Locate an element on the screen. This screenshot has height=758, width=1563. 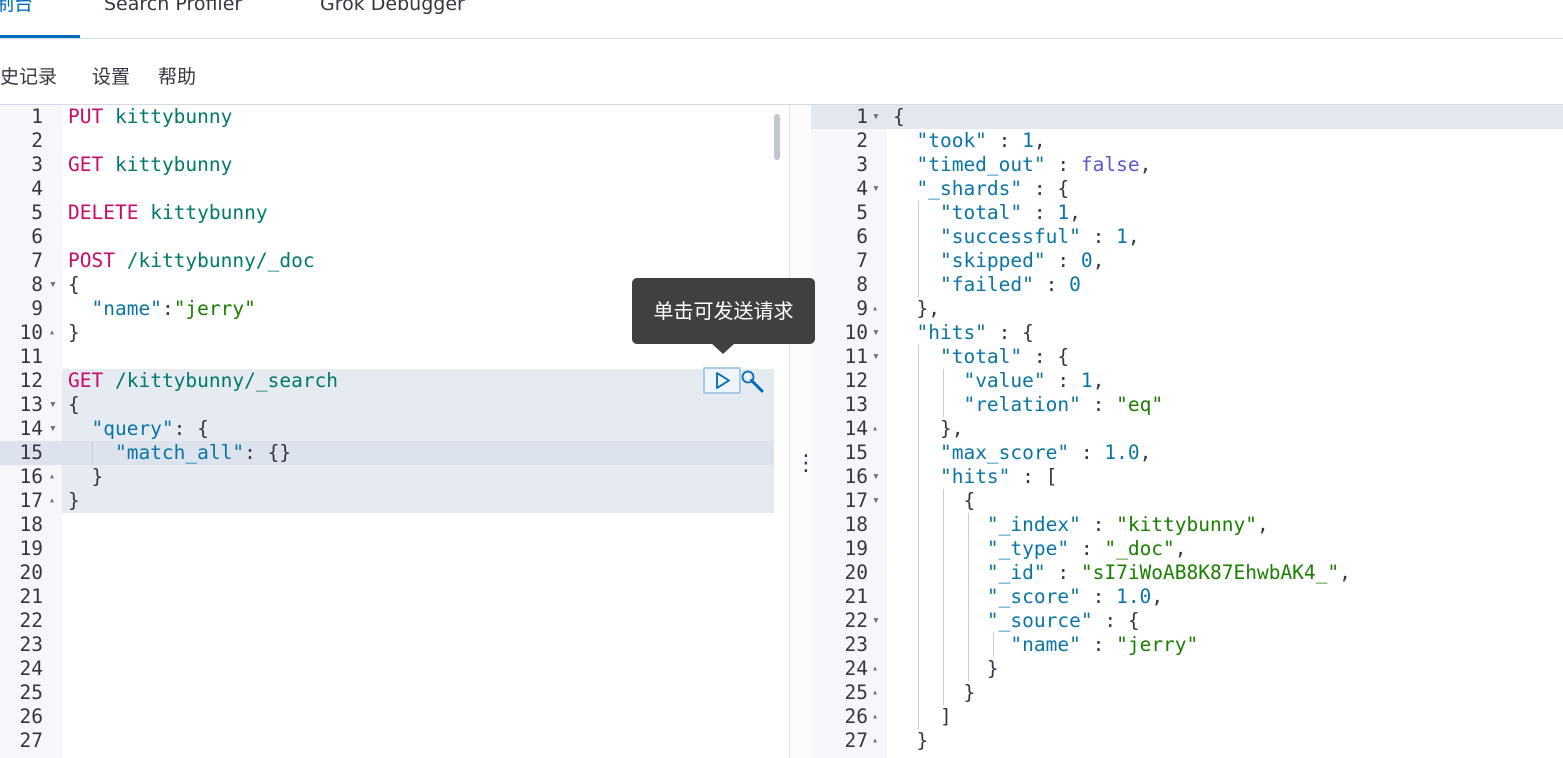
code-token: "jerry" is located at coordinates (214, 308).